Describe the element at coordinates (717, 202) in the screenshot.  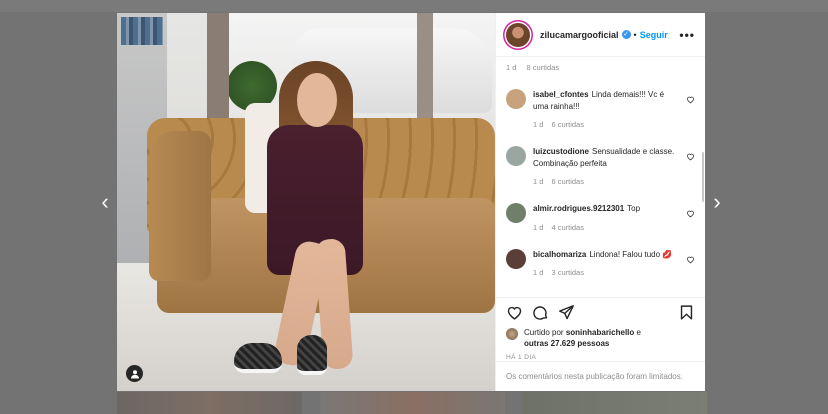
I see `next-post-arrow: ›` at that location.